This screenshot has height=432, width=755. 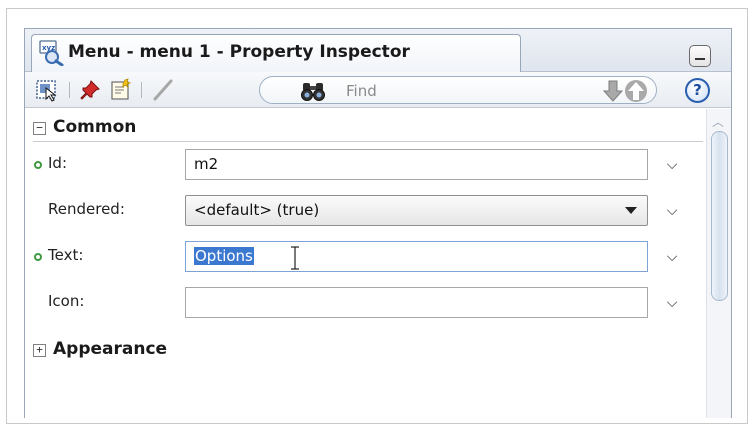 I want to click on dropdown-arrow-icon, so click(x=631, y=210).